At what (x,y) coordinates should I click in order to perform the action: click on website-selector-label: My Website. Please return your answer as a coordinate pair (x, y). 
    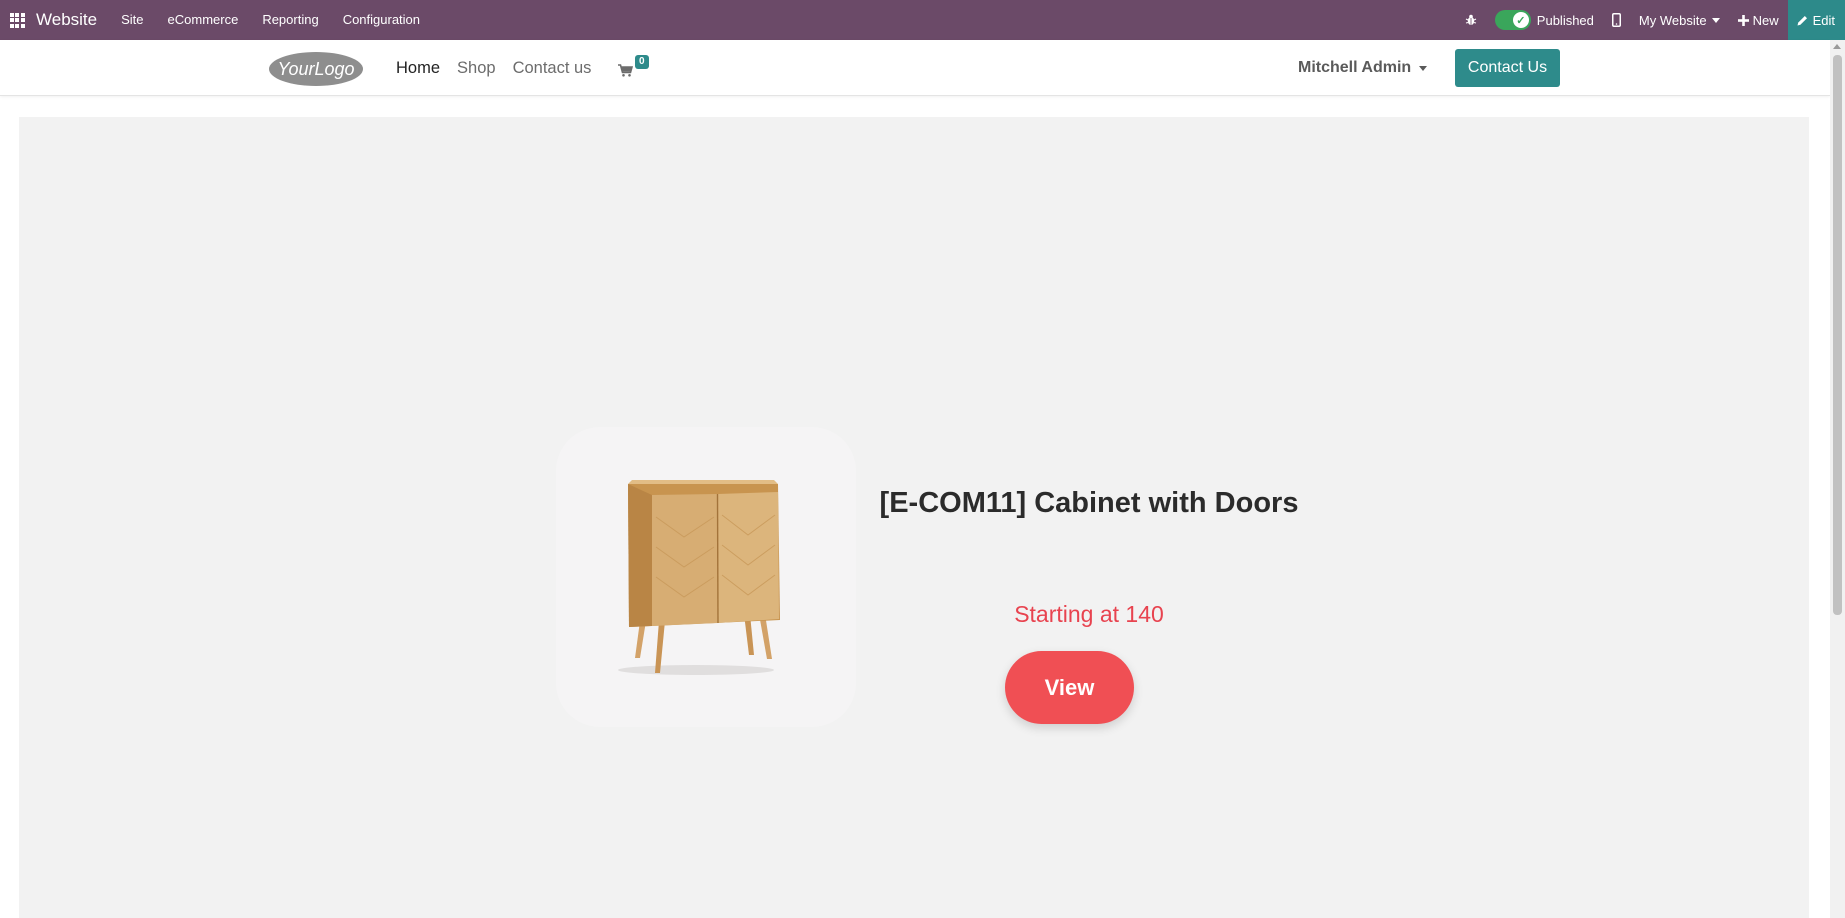
    Looking at the image, I should click on (1672, 20).